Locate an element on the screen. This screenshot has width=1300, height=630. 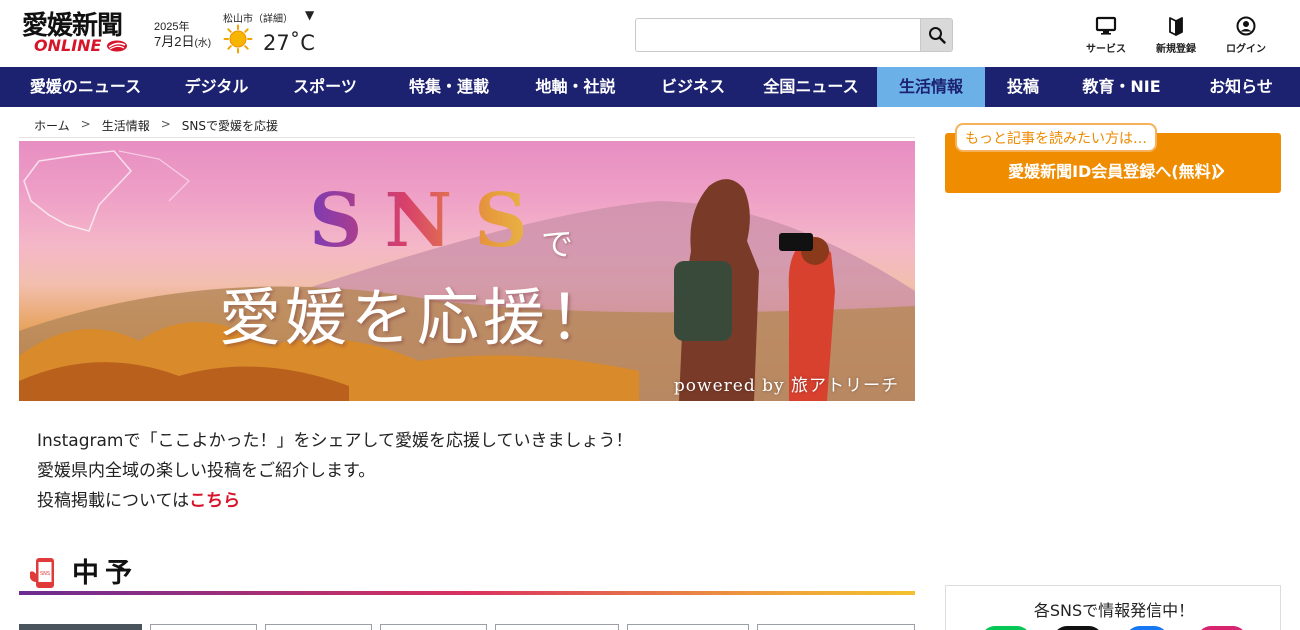
beginner-mark-icon is located at coordinates (1176, 26).